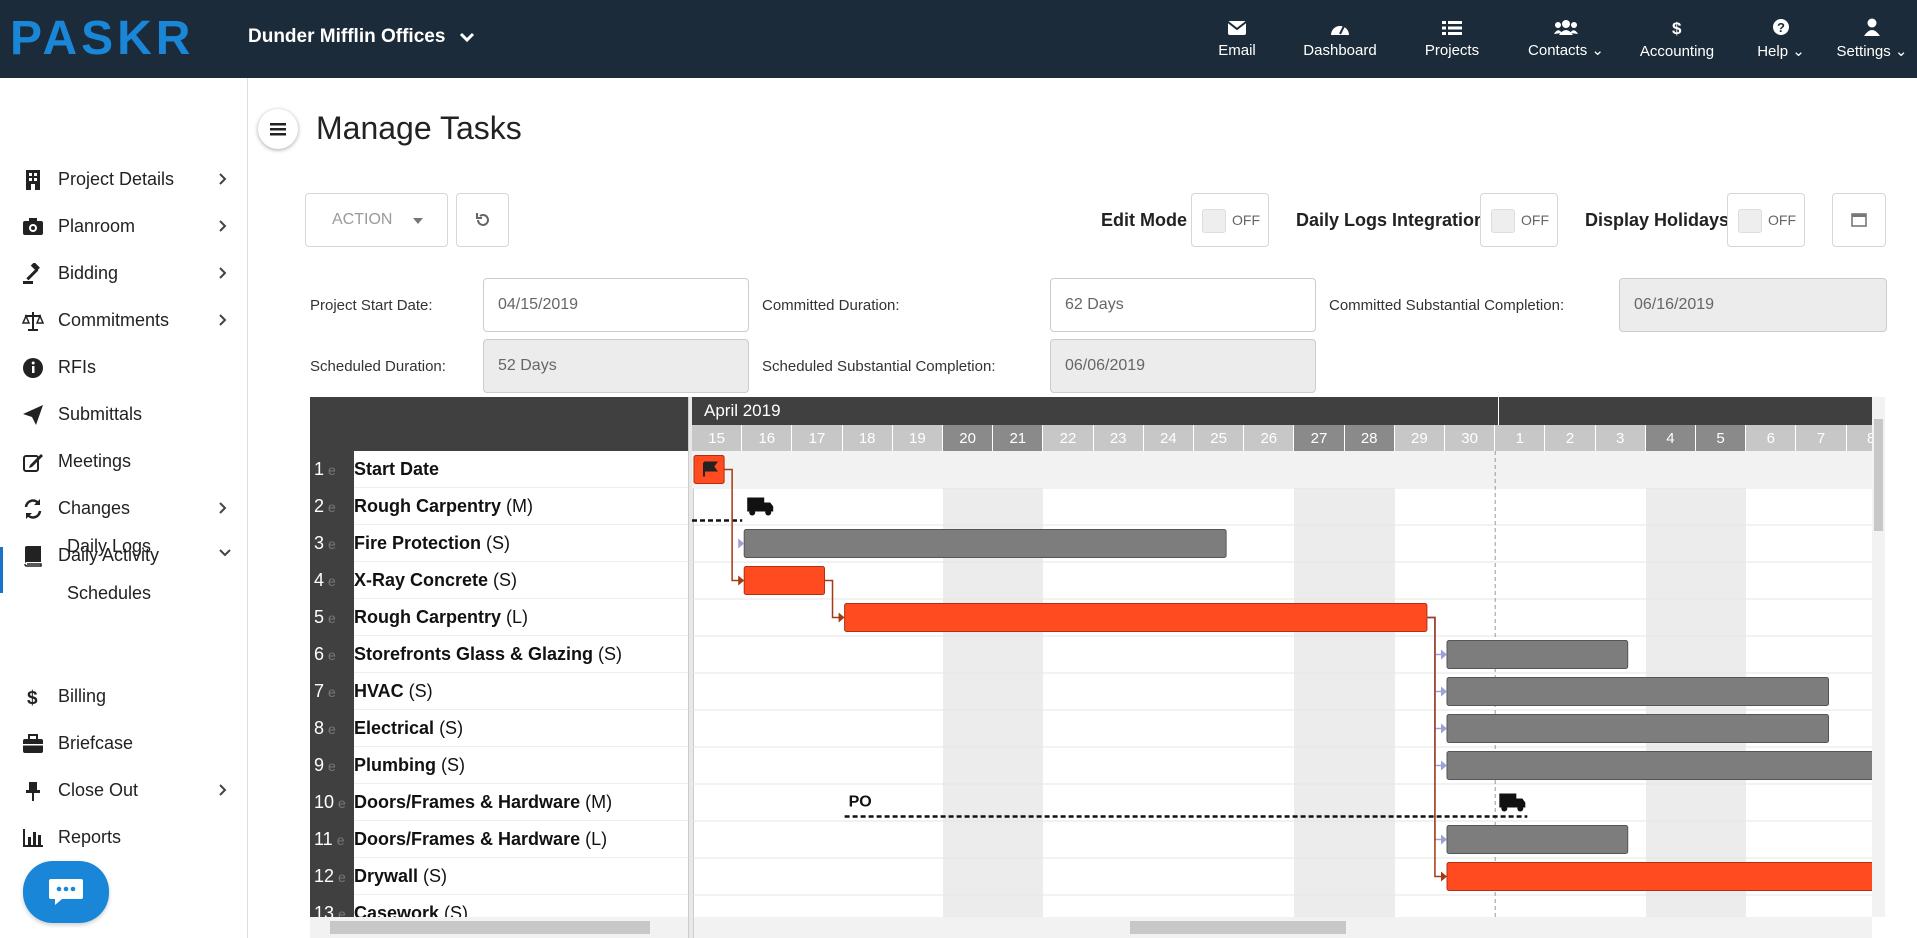 The image size is (1917, 938). I want to click on edit-mode-label: Edit Mode, so click(1144, 220).